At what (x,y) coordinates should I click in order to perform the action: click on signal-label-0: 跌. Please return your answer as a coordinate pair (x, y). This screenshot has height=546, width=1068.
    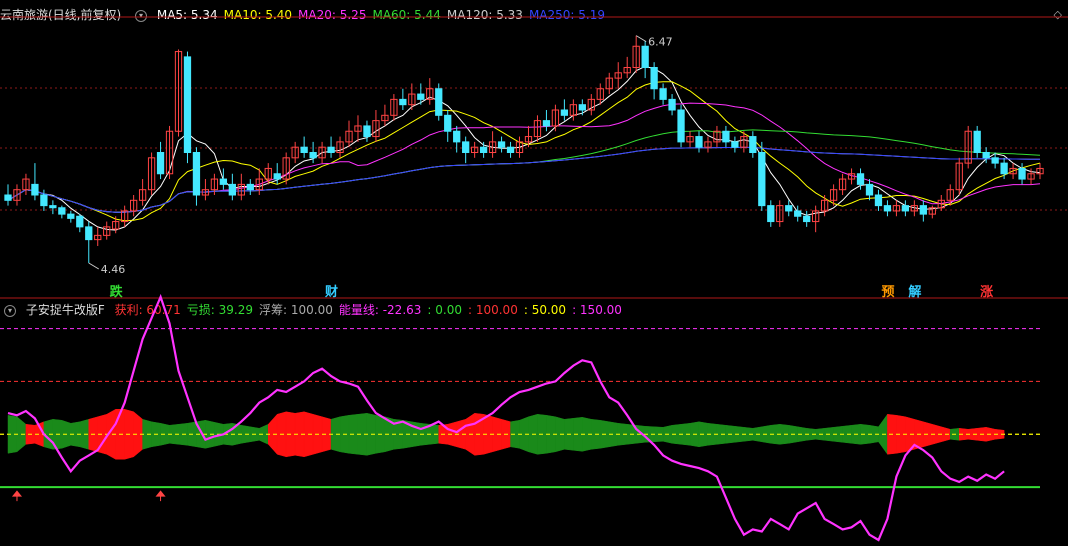
    Looking at the image, I should click on (117, 292).